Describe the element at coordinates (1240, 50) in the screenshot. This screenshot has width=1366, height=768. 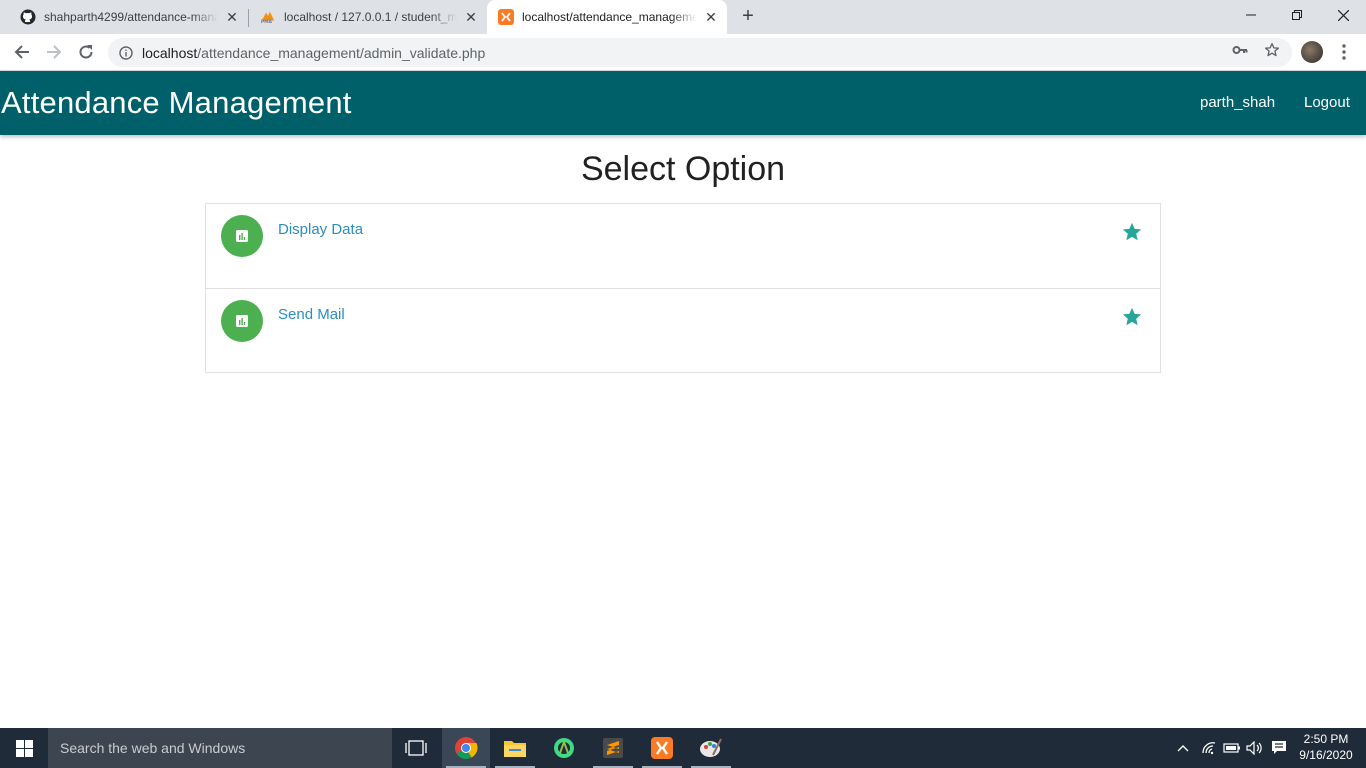
I see `key-icon` at that location.